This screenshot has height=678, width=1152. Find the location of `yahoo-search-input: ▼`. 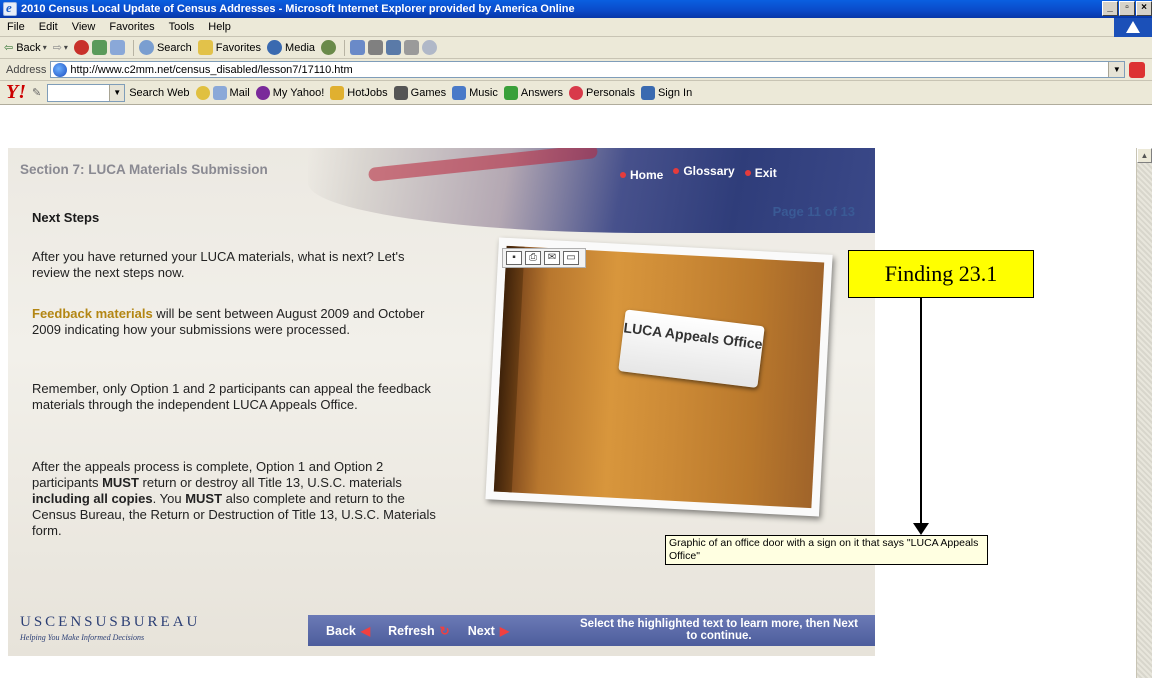

yahoo-search-input: ▼ is located at coordinates (86, 92).